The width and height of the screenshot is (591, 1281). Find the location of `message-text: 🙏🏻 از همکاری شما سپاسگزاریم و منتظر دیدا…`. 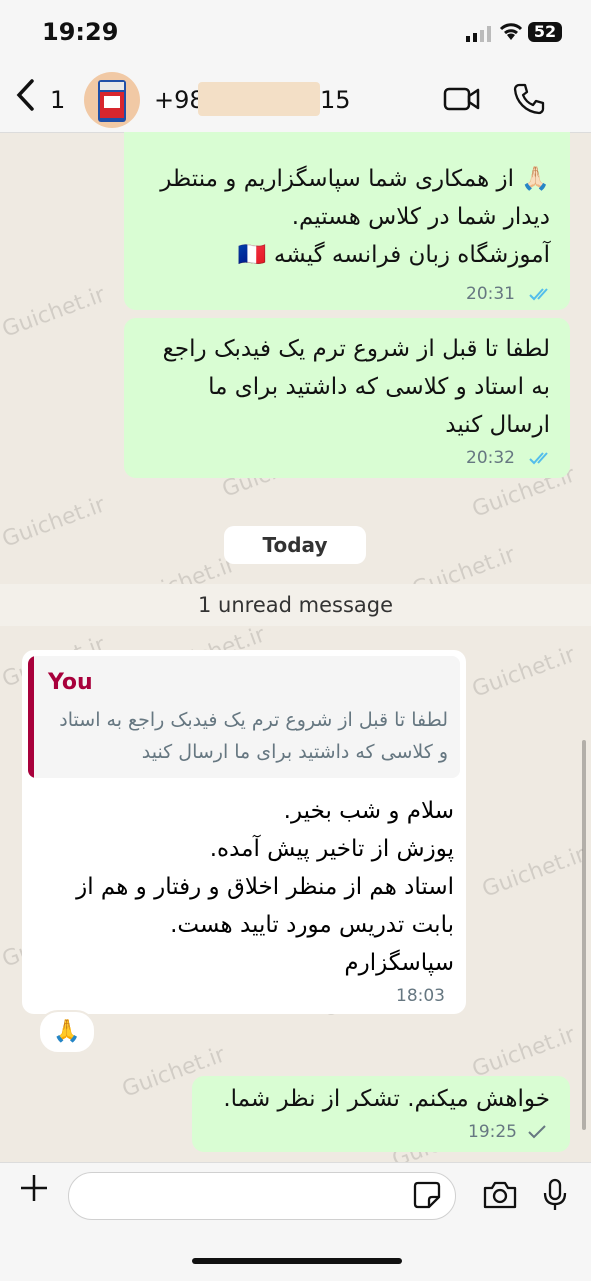

message-text: 🙏🏻 از همکاری شما سپاسگزاریم و منتظر دیدا… is located at coordinates (355, 217).